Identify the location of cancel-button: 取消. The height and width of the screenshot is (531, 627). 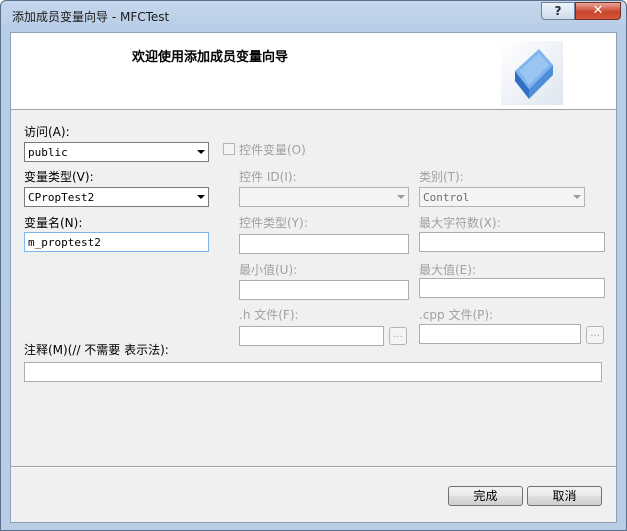
(564, 496).